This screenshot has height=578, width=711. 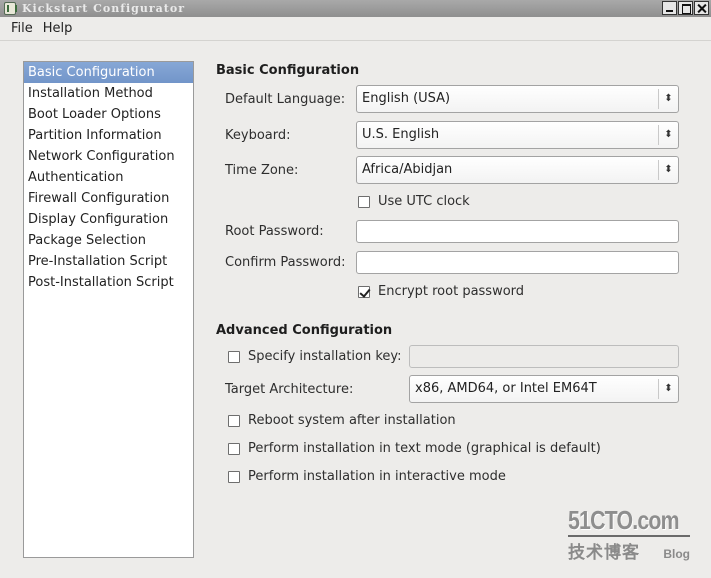 What do you see at coordinates (517, 99) in the screenshot?
I see `default-language-select: English (USA) ⬍` at bounding box center [517, 99].